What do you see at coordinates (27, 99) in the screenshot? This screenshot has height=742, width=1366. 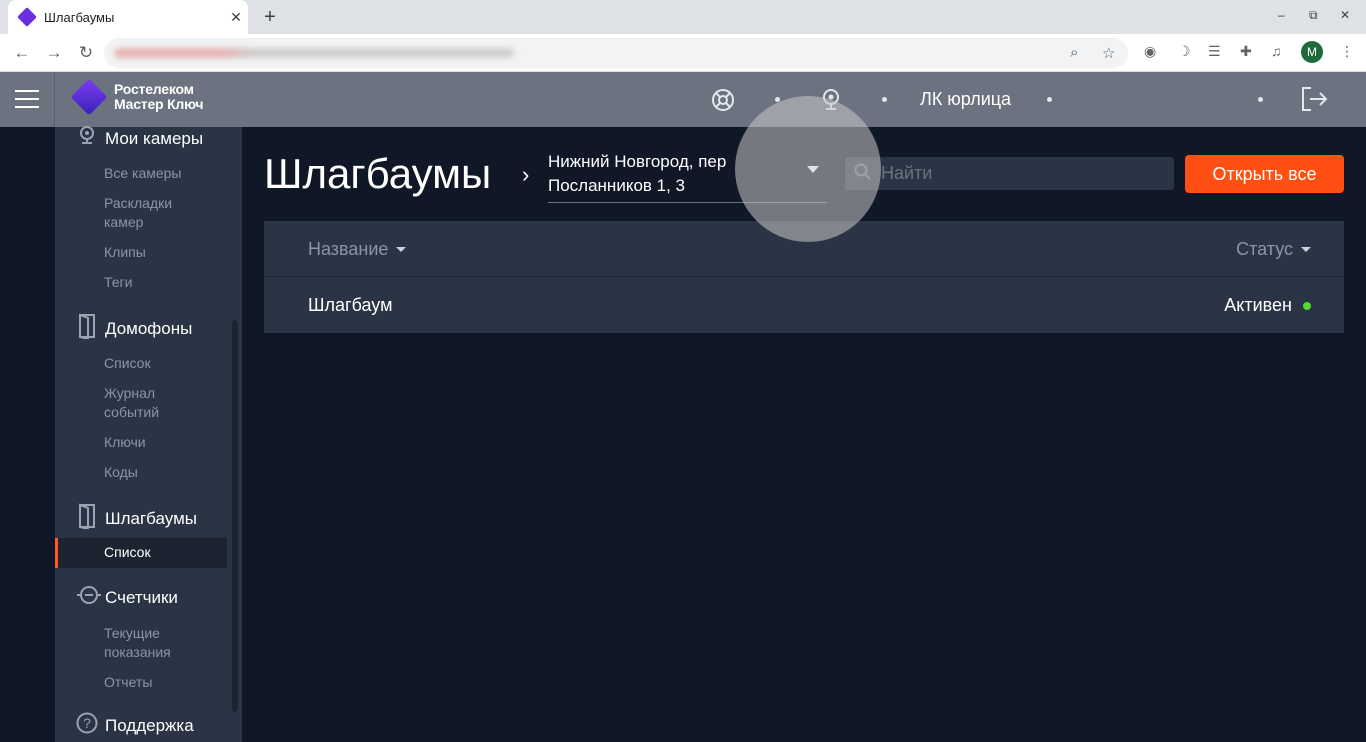 I see `hamburger-menu-icon` at bounding box center [27, 99].